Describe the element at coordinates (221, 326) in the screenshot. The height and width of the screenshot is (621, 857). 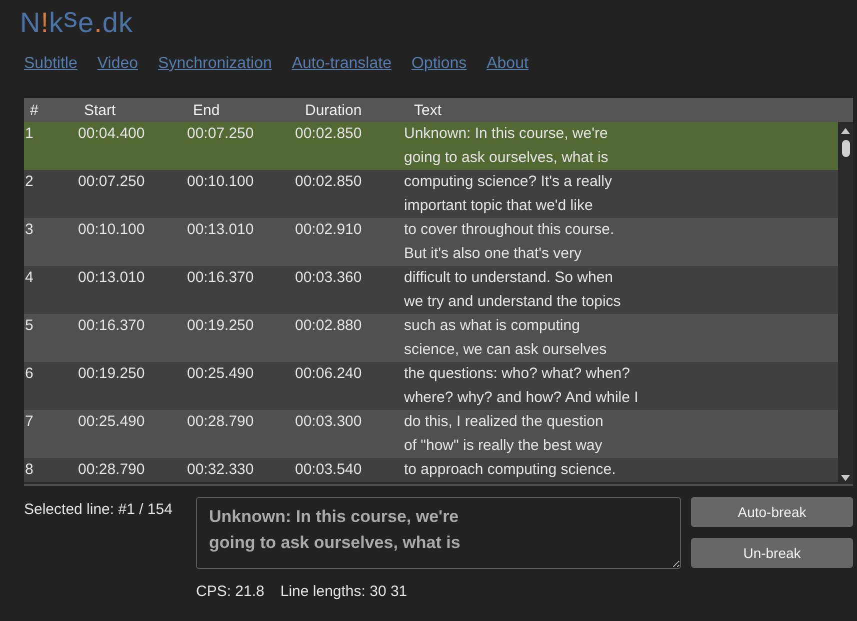
I see `end-time-cell-text: 00:19.250` at that location.